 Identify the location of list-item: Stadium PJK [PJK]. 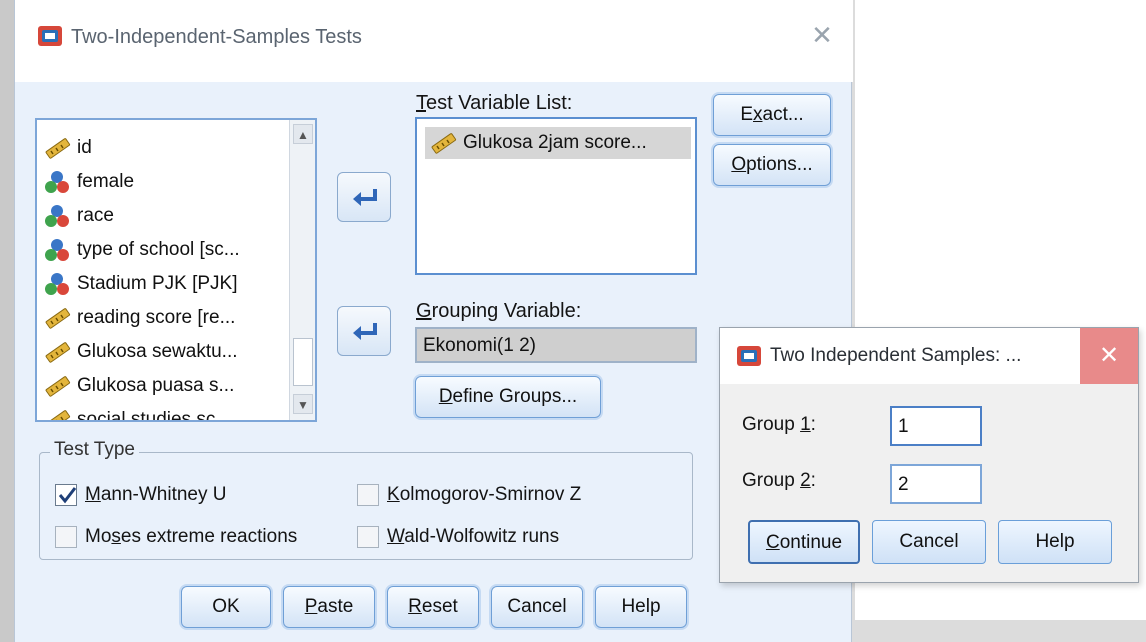
(140, 284).